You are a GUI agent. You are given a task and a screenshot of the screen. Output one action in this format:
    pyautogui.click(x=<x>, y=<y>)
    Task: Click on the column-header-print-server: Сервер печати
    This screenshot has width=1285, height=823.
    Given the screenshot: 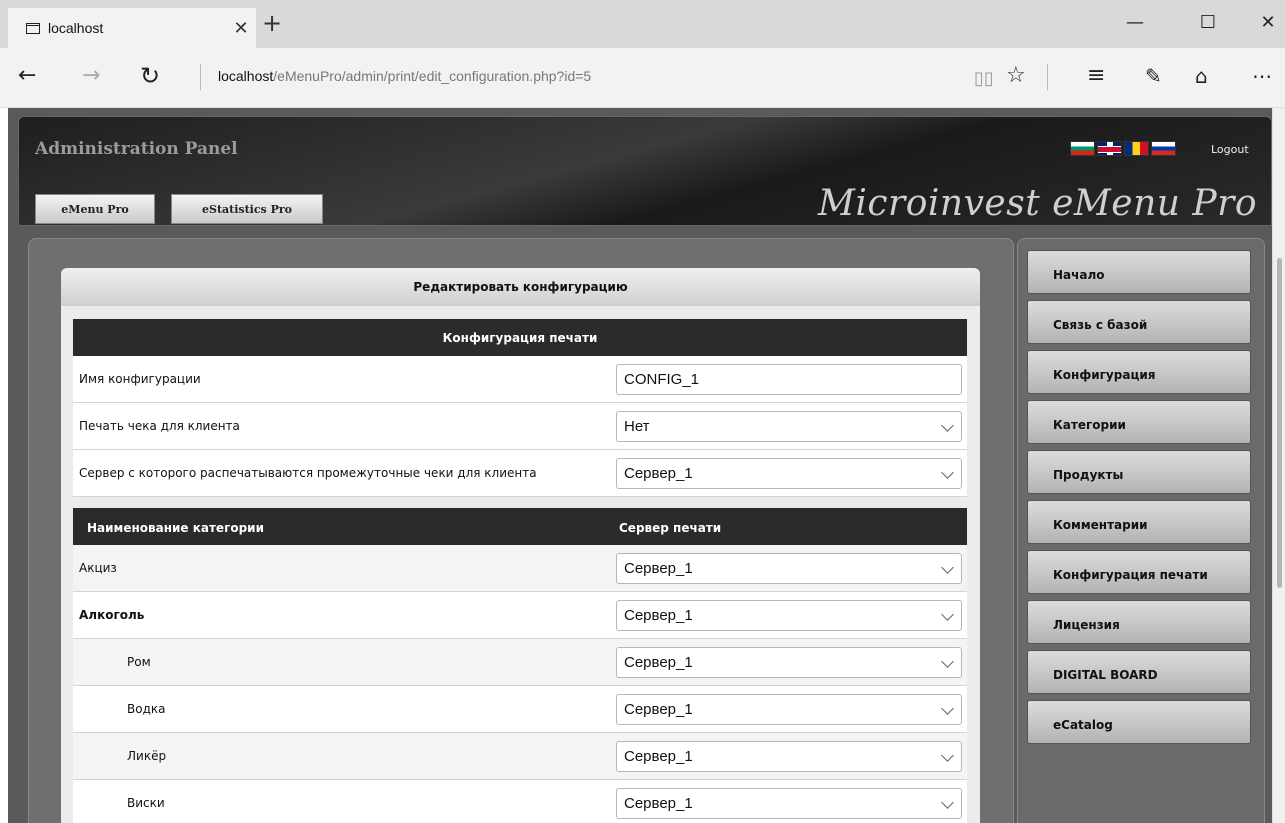 What is the action you would take?
    pyautogui.click(x=670, y=528)
    